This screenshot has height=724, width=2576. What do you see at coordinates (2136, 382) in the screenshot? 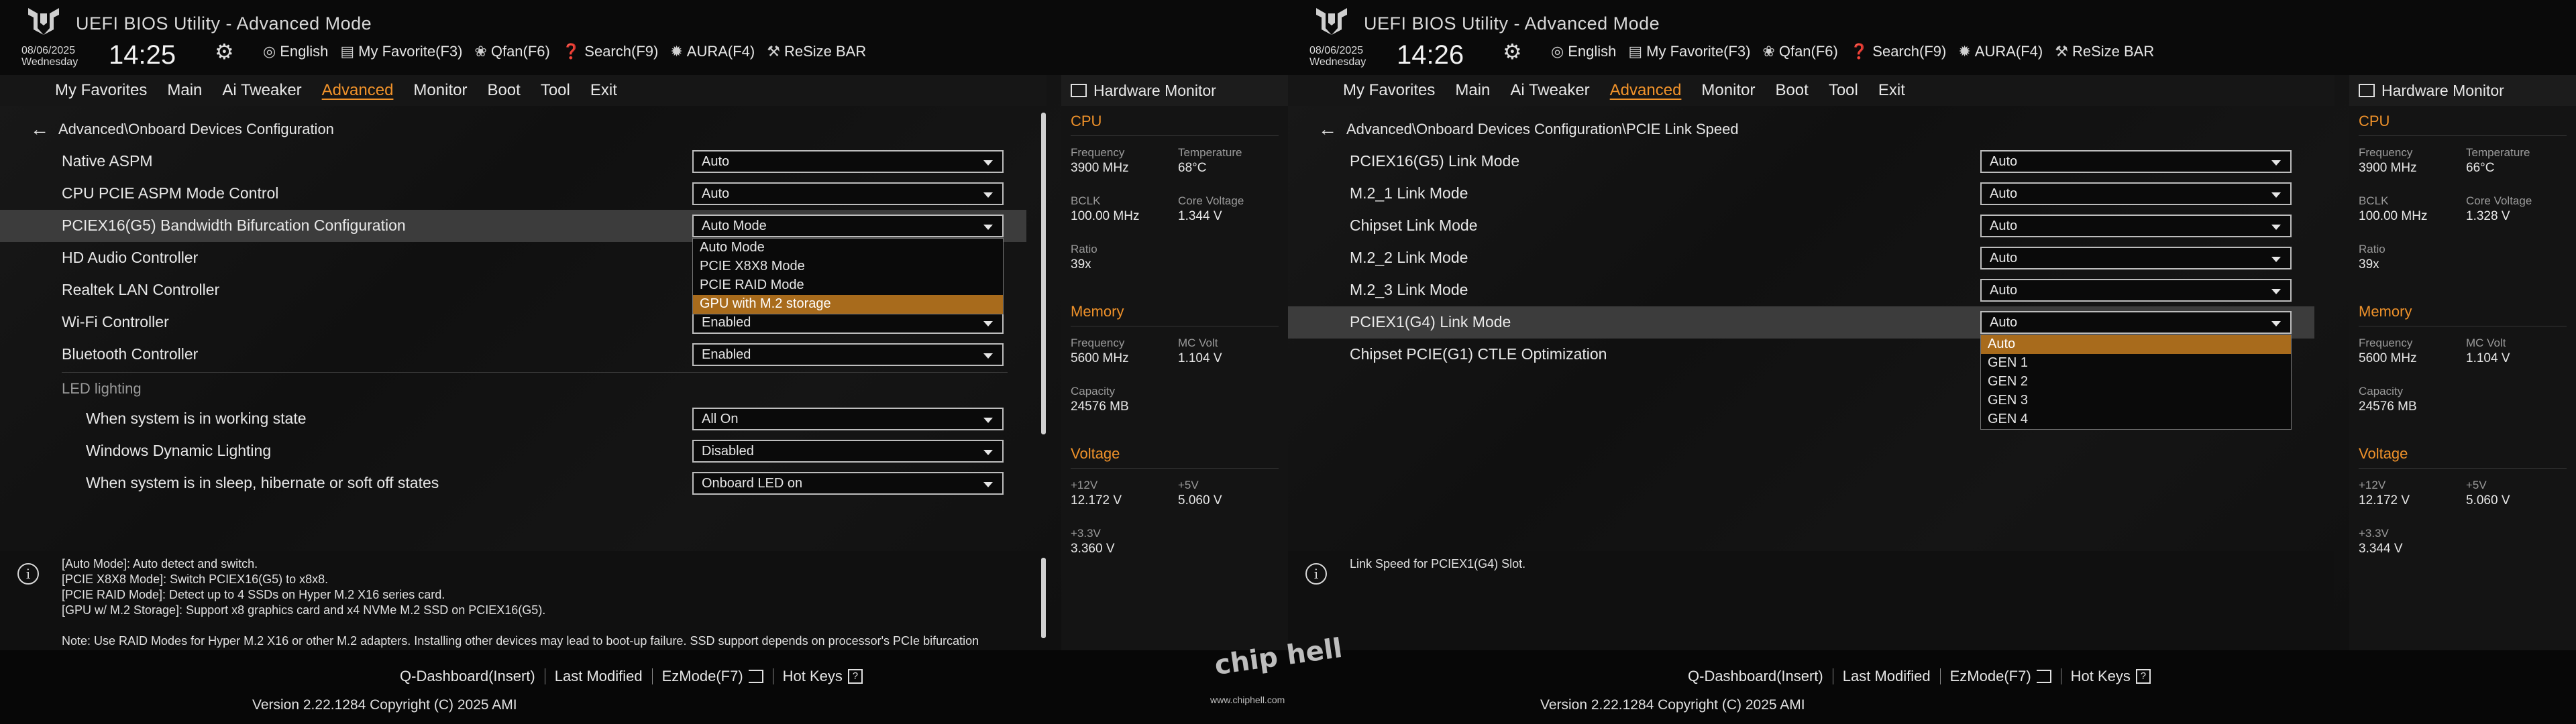
I see `dropdown-option: GEN 2` at bounding box center [2136, 382].